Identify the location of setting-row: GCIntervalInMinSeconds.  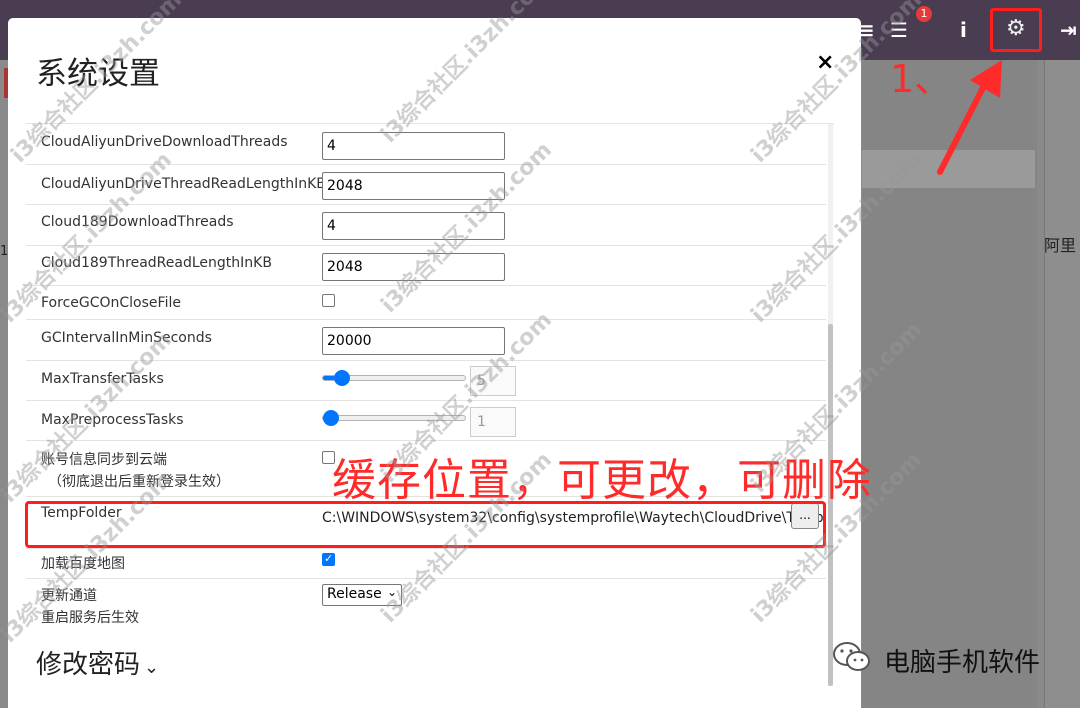
(426, 340).